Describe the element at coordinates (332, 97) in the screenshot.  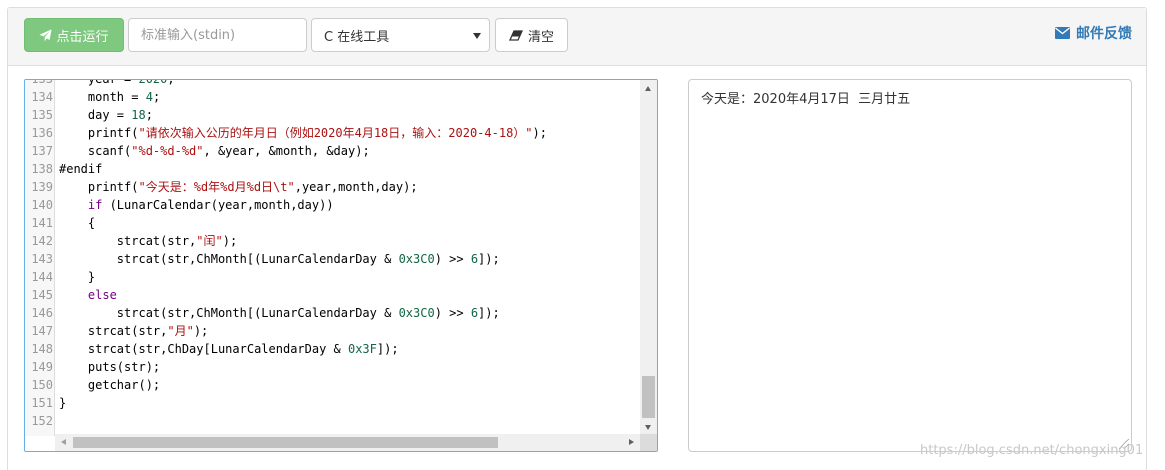
I see `code-line: 134 month = 4;` at that location.